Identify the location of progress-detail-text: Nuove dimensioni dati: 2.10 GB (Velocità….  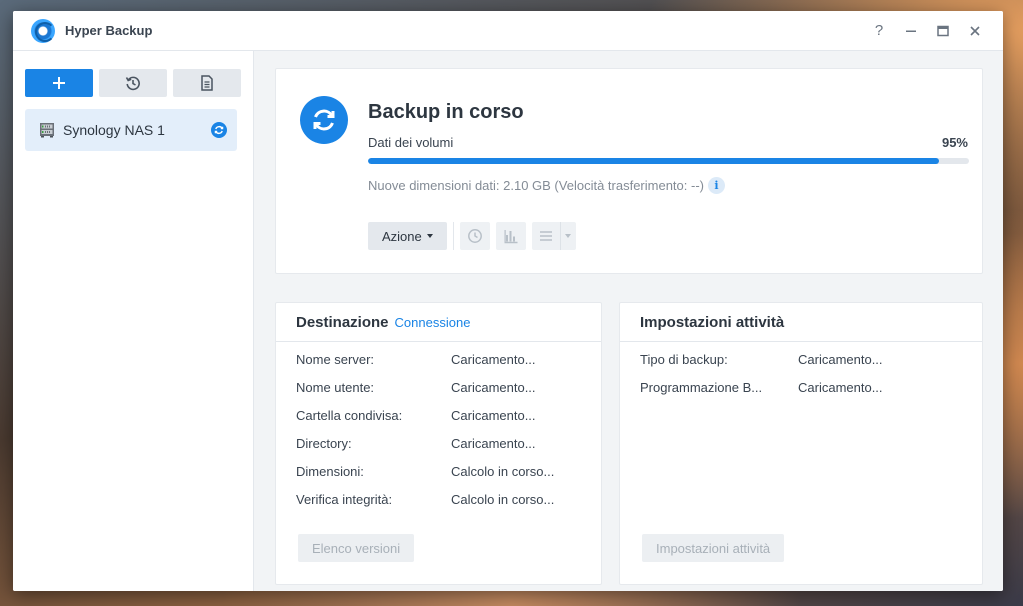
(536, 185).